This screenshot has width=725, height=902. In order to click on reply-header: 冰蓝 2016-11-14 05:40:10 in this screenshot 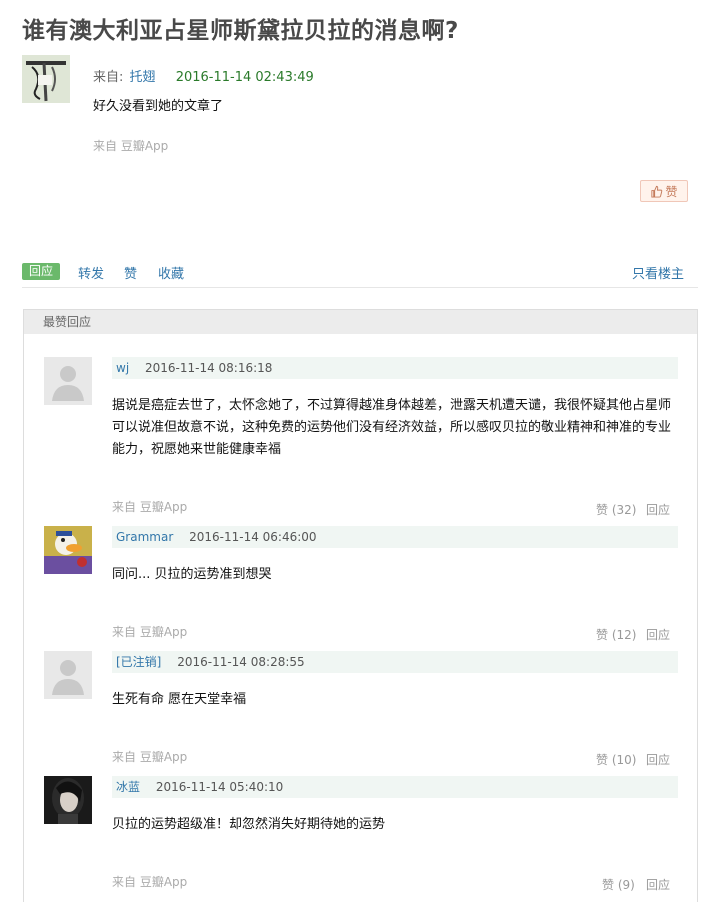, I will do `click(395, 787)`.